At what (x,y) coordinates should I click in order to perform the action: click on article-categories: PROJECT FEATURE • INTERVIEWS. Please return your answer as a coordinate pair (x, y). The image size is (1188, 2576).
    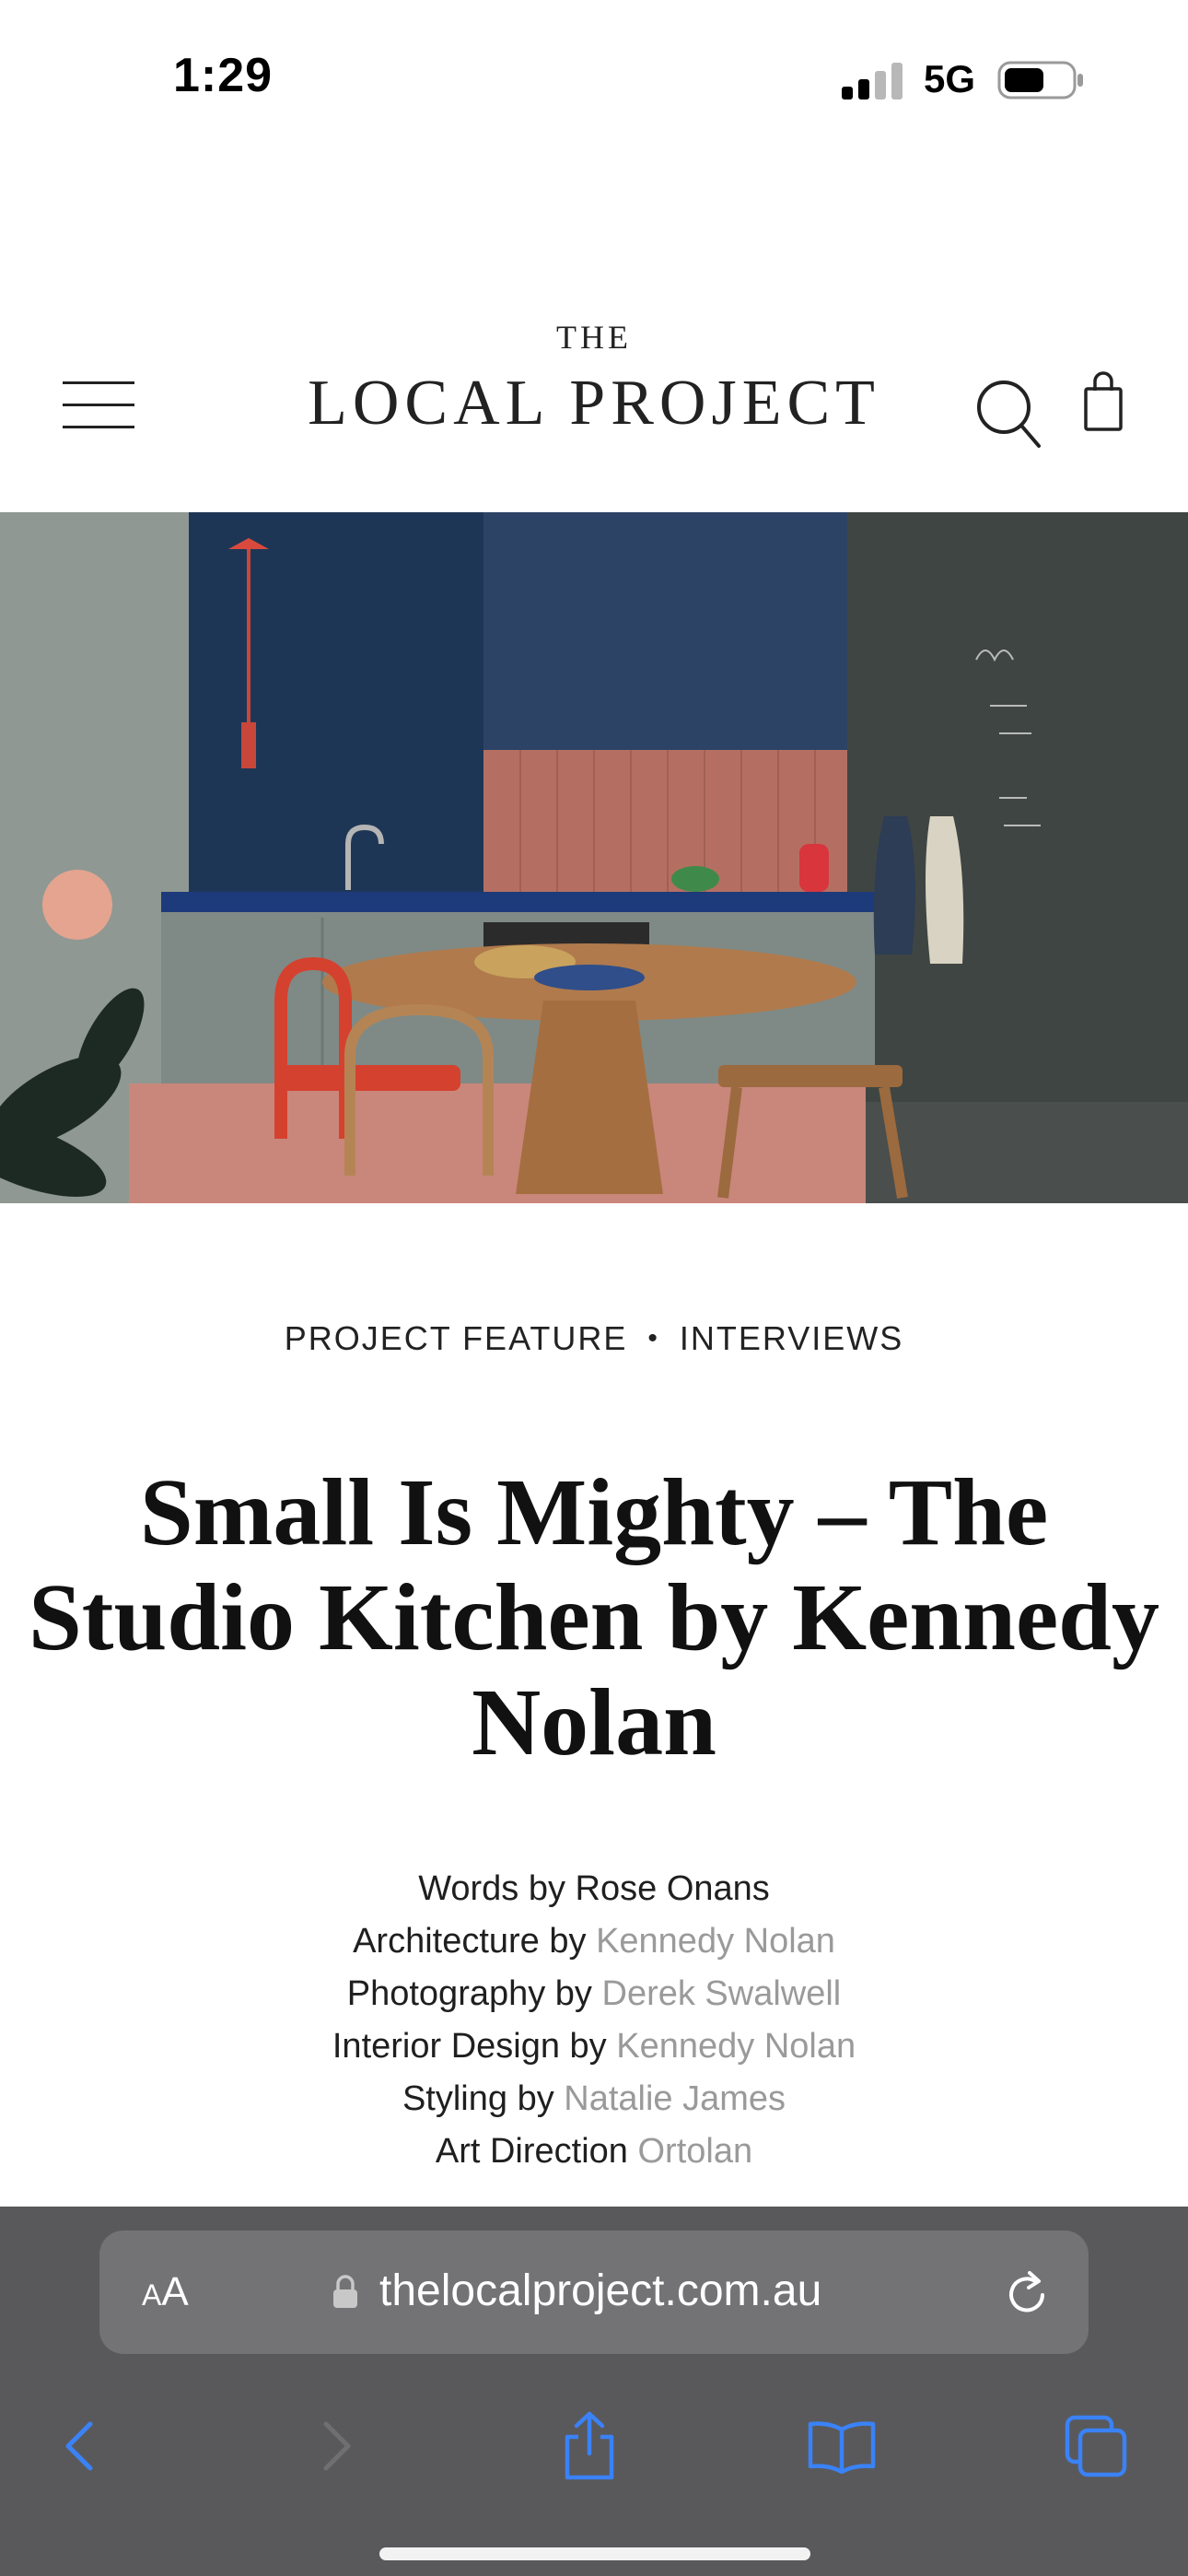
    Looking at the image, I should click on (594, 1338).